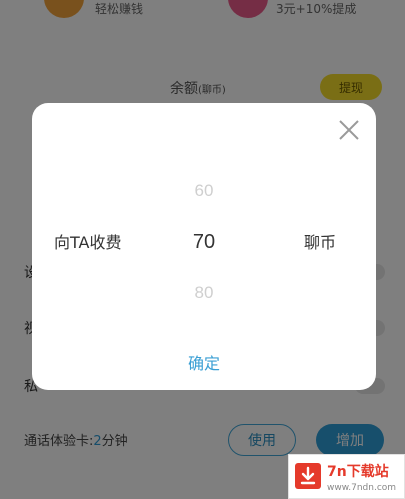 This screenshot has height=499, width=405. I want to click on picker-option-selected: 70, so click(204, 242).